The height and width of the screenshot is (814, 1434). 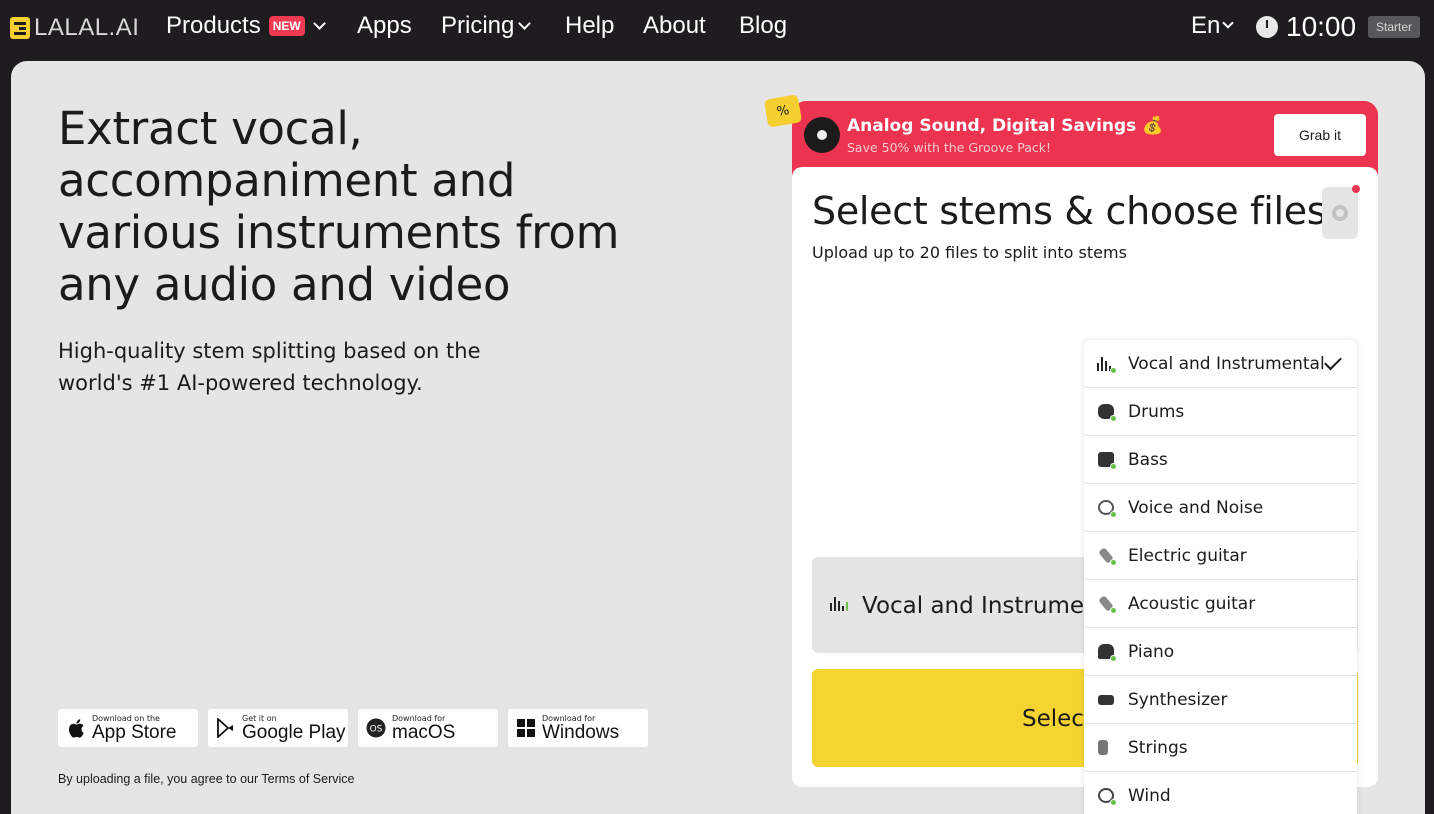 I want to click on select-files-label: Select, so click(x=1057, y=719).